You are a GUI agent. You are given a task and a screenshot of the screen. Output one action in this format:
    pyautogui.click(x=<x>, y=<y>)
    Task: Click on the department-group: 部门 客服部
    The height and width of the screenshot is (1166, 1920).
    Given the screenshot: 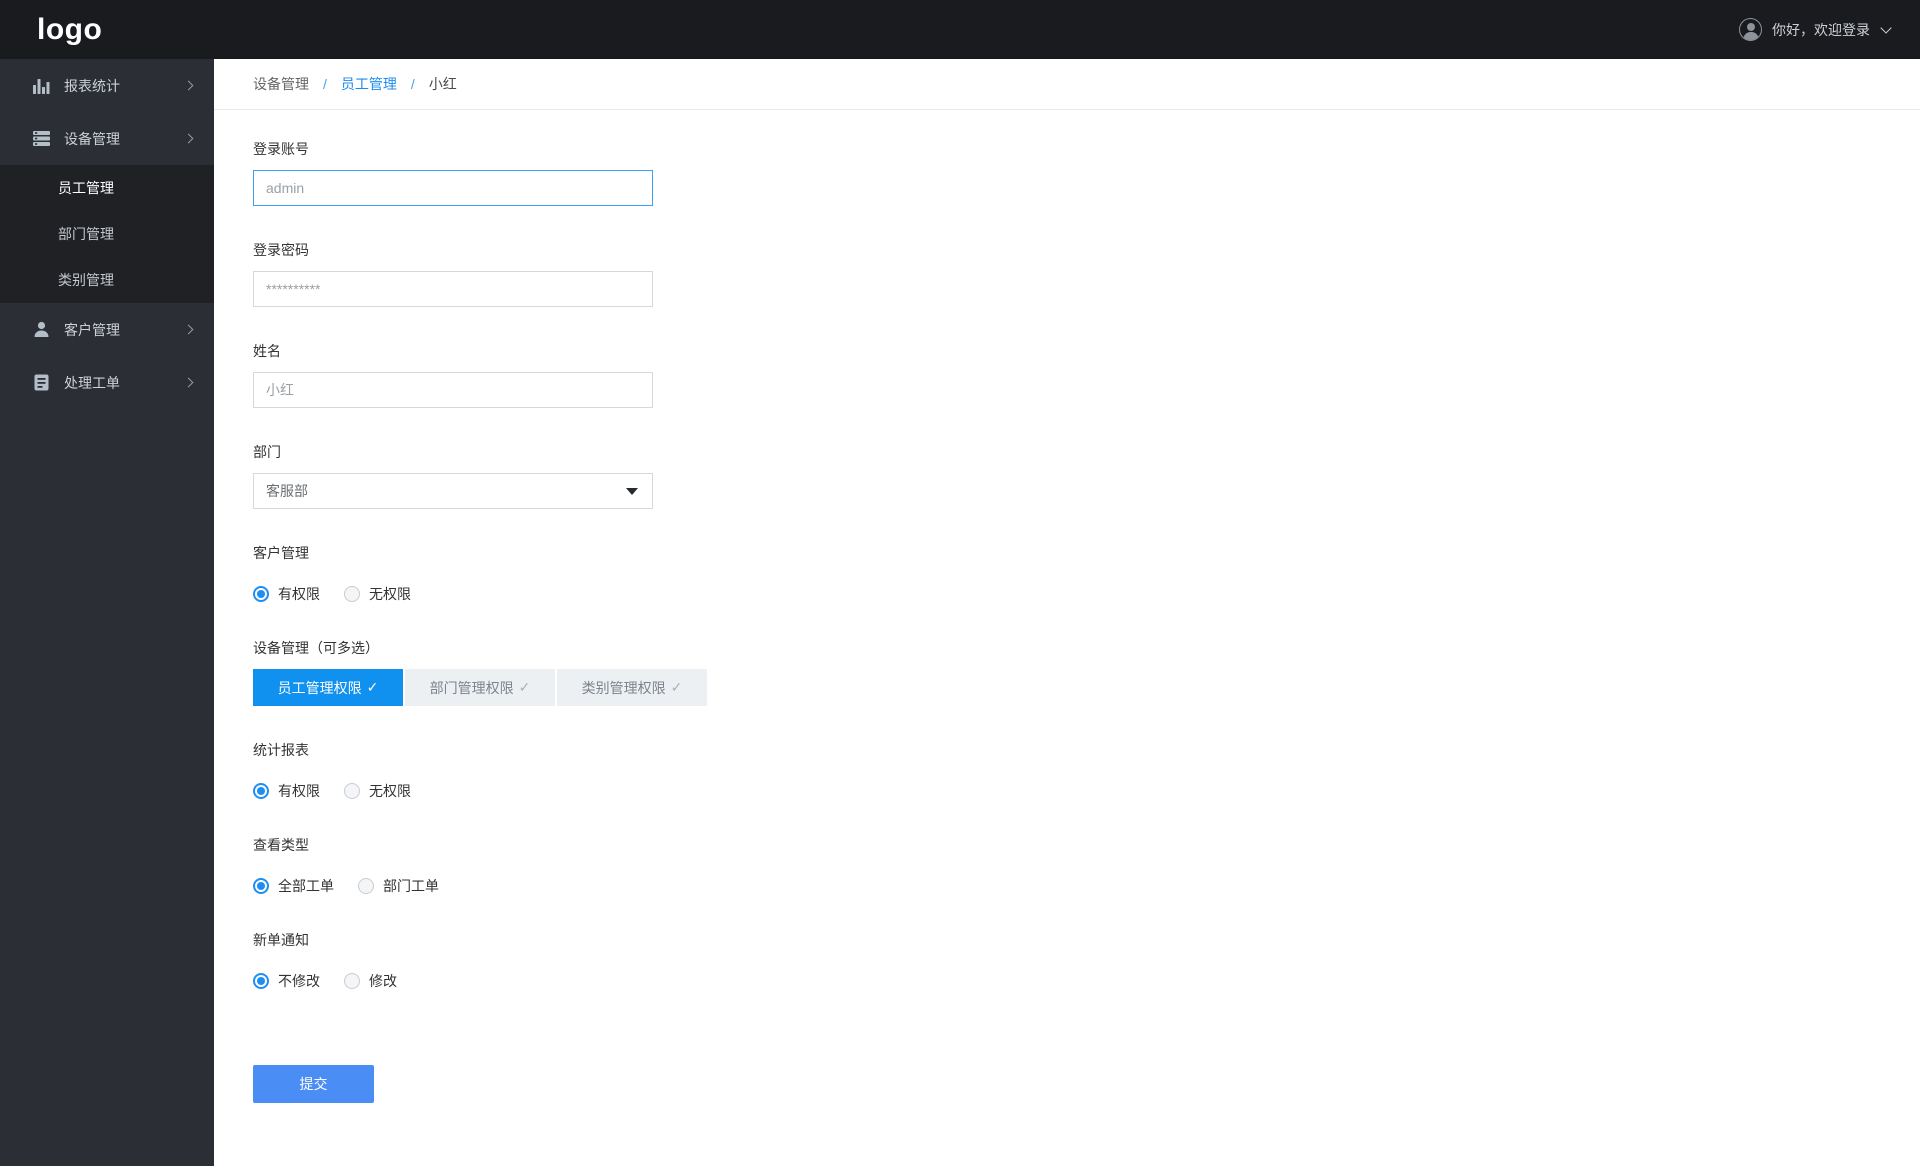 What is the action you would take?
    pyautogui.click(x=1086, y=476)
    